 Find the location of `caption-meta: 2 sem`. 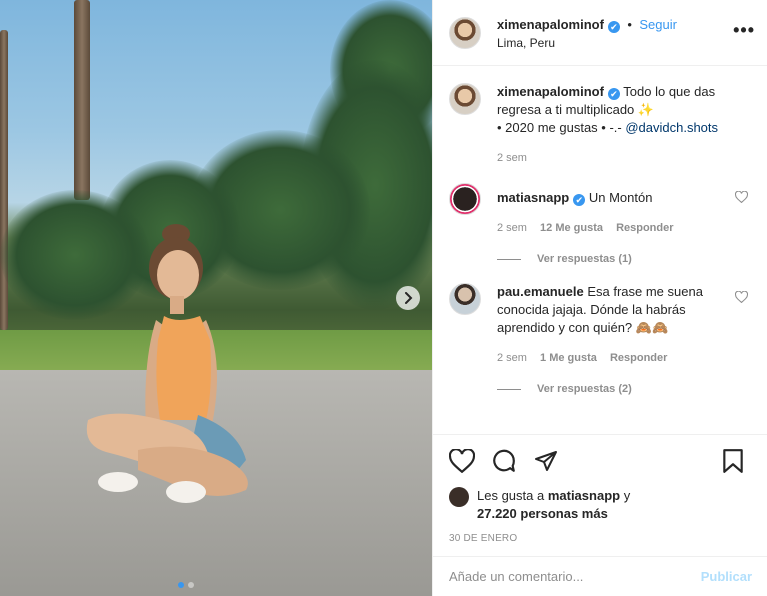

caption-meta: 2 sem is located at coordinates (617, 158).